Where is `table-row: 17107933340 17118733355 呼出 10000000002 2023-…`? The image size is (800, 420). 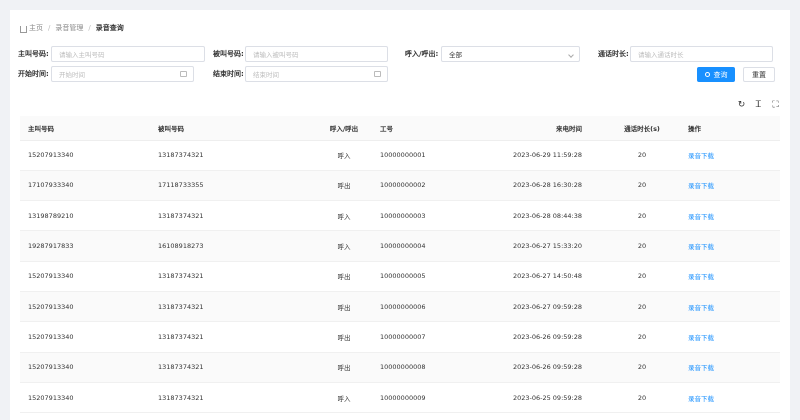
table-row: 17107933340 17118733355 呼出 10000000002 2023-… is located at coordinates (400, 186).